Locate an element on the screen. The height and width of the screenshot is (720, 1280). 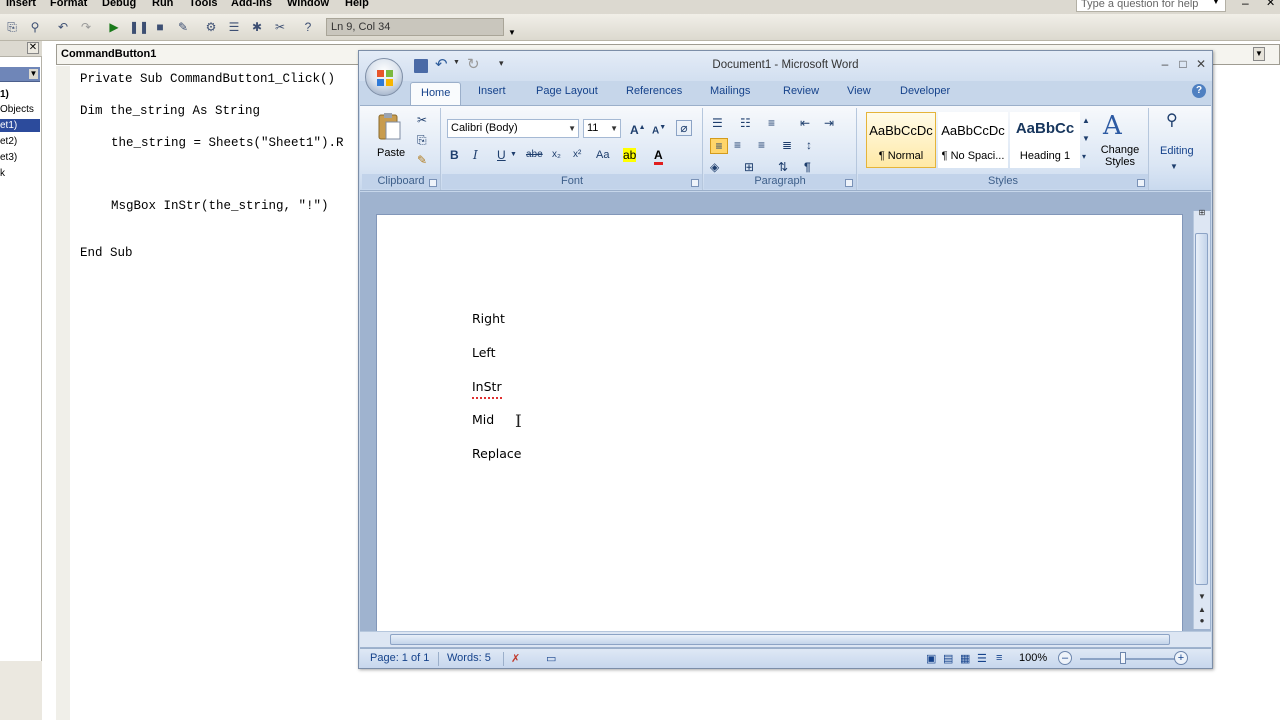
strikethrough-icon: abe is located at coordinates (534, 155).